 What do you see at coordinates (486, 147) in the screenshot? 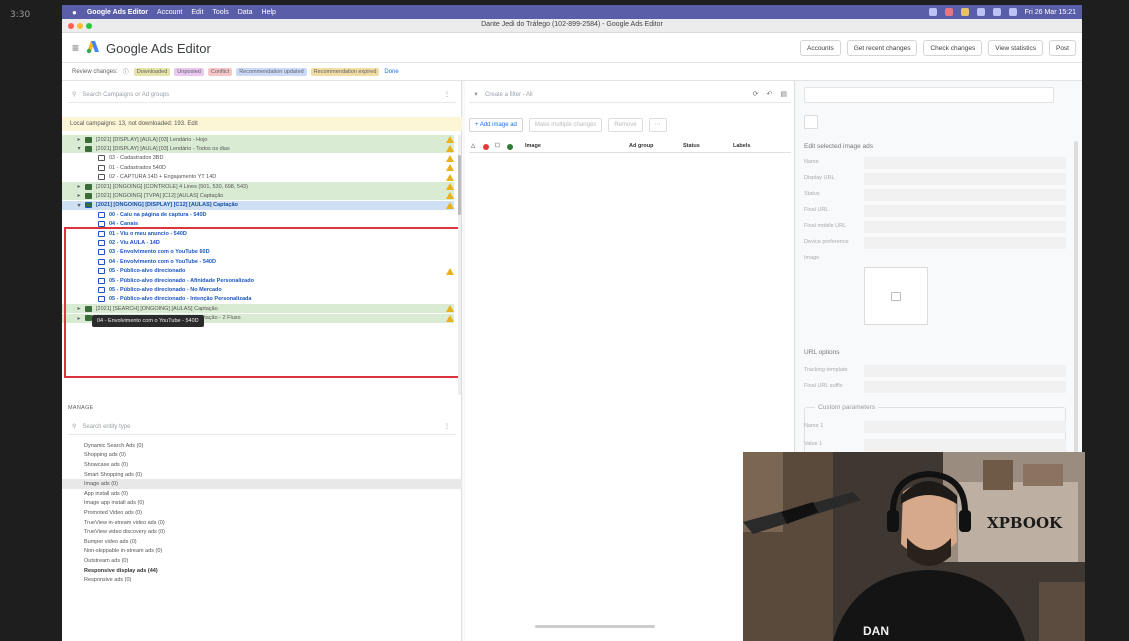
I see `error-col-icon` at bounding box center [486, 147].